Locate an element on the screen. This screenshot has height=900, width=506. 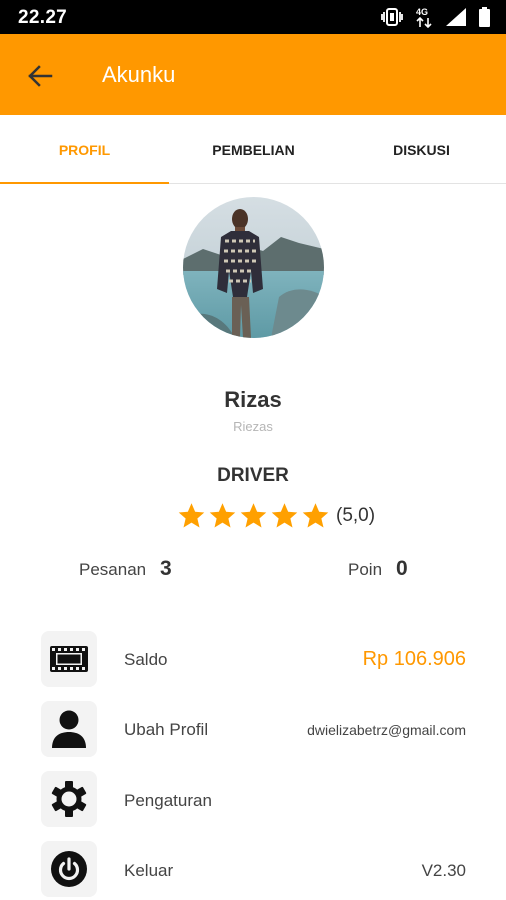
menu-label-ubah-profil: Ubah Profil is located at coordinates (166, 730).